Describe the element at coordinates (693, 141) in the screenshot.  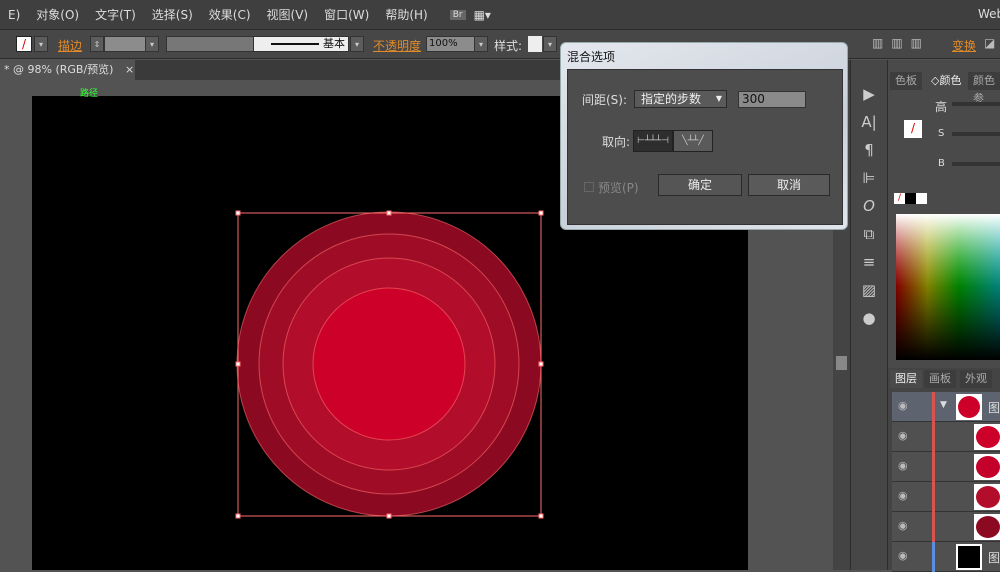
I see `align-to-path-button: ╲┴┴╱` at that location.